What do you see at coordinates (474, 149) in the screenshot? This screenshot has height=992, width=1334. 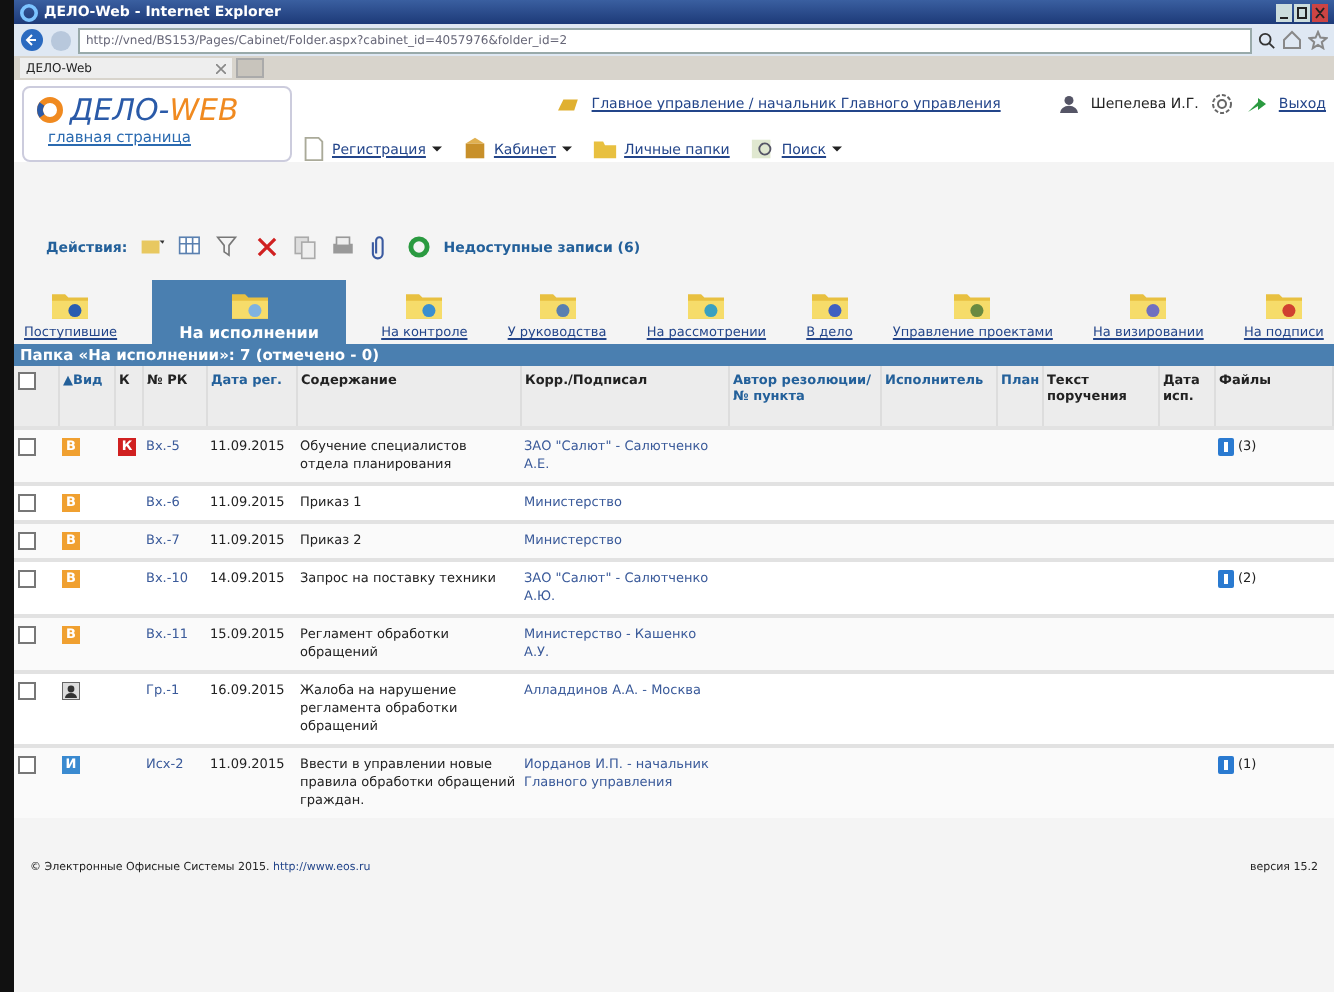 I see `box-icon` at bounding box center [474, 149].